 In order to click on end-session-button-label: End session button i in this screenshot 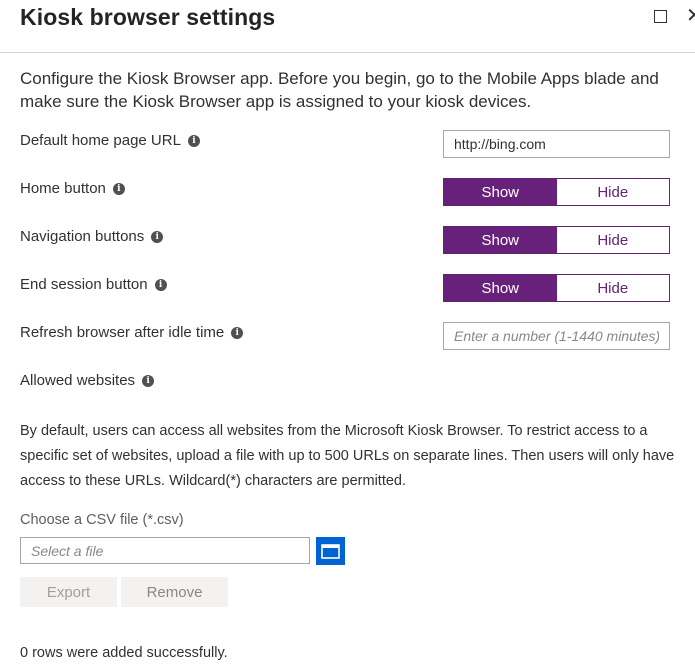, I will do `click(93, 284)`.